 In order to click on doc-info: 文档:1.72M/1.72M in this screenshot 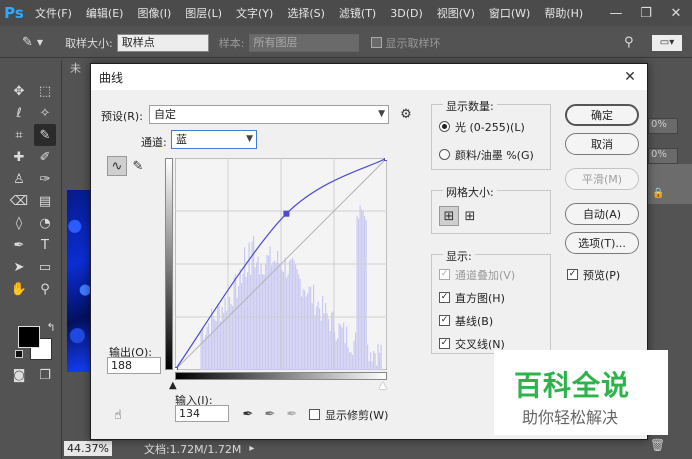, I will do `click(192, 449)`.